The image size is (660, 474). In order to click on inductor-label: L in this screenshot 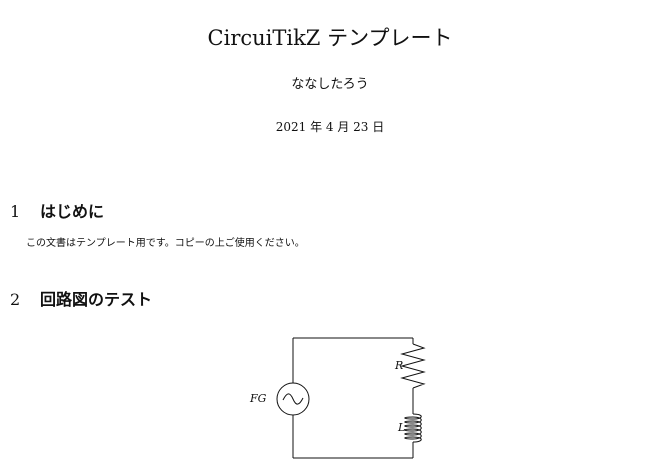, I will do `click(401, 427)`.